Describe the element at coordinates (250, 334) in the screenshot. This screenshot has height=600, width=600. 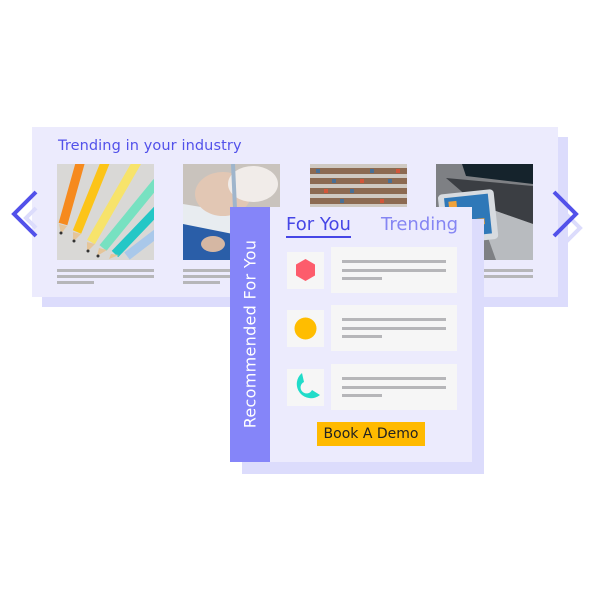
I see `recommendation-side-label: Recommended For You` at that location.